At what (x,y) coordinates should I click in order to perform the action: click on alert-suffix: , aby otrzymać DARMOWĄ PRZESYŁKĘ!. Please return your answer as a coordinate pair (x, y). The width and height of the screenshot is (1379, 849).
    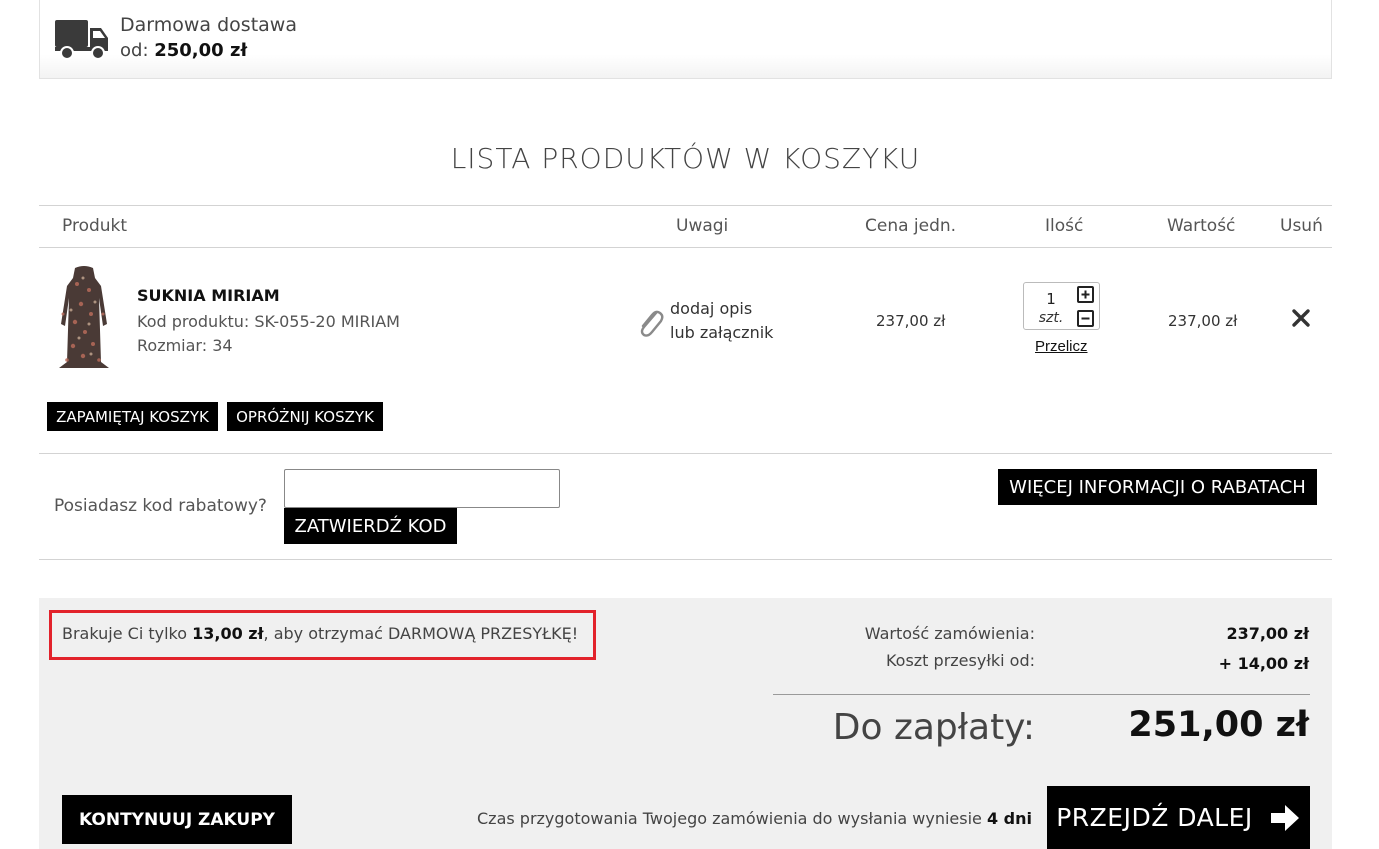
    Looking at the image, I should click on (421, 633).